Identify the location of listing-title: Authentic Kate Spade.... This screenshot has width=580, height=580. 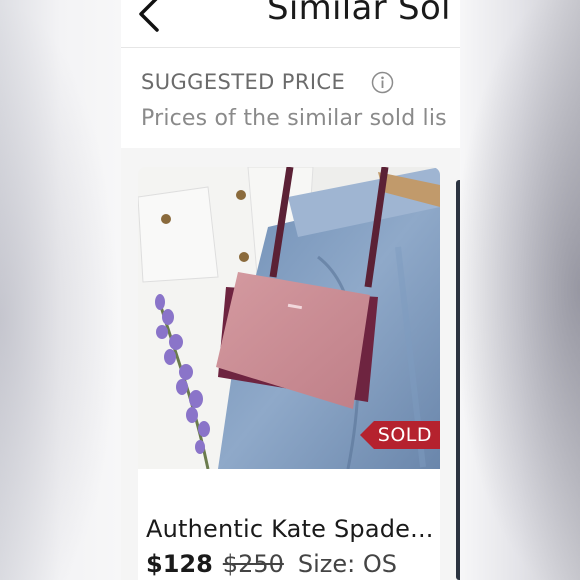
(290, 529).